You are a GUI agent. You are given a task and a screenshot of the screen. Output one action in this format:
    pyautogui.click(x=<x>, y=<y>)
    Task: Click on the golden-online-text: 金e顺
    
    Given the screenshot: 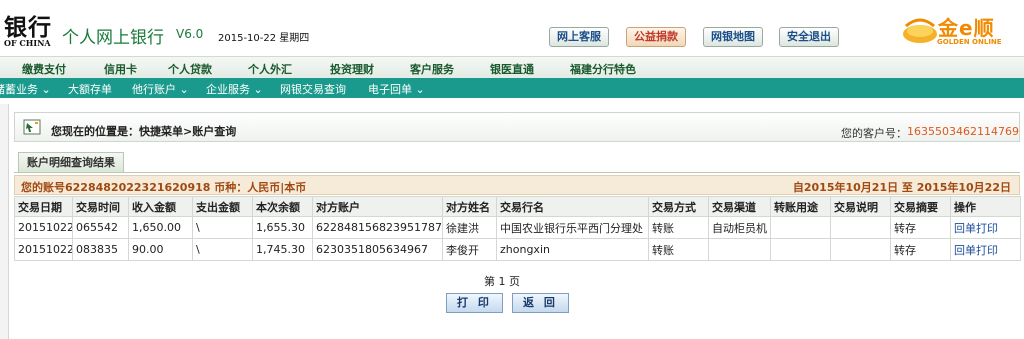 What is the action you would take?
    pyautogui.click(x=966, y=28)
    